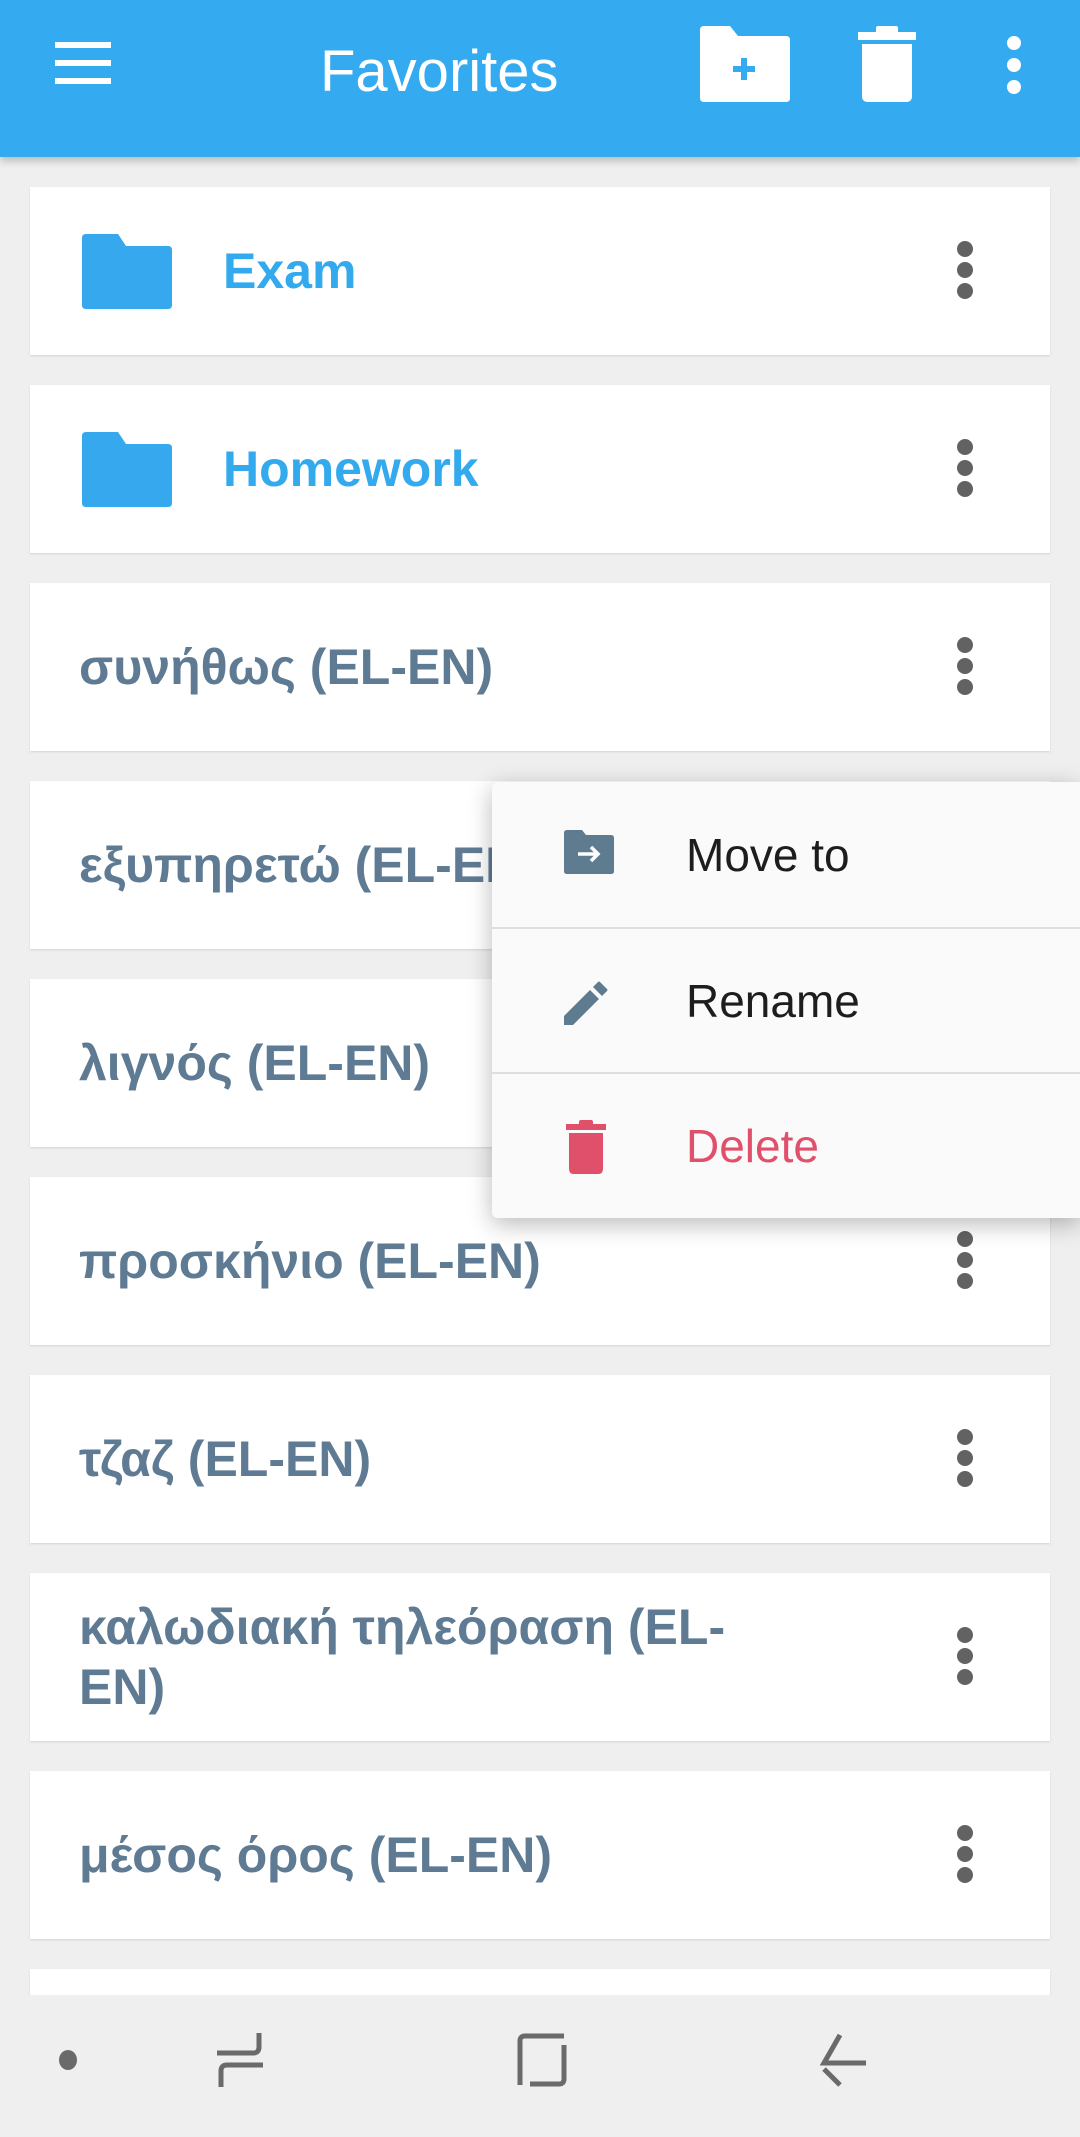 This screenshot has width=1080, height=2137. Describe the element at coordinates (887, 64) in the screenshot. I see `delete-button` at that location.